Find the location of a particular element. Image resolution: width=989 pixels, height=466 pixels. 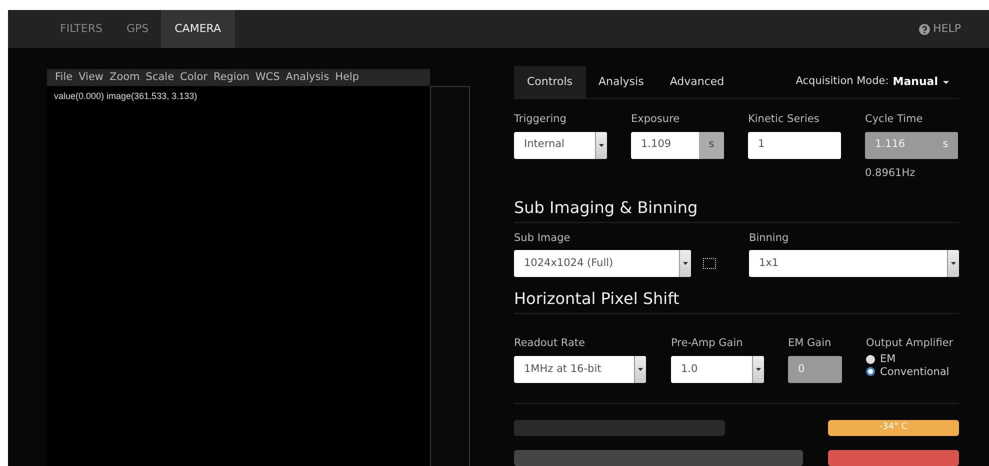

select-field: 1024x1024 (Full) is located at coordinates (602, 264).